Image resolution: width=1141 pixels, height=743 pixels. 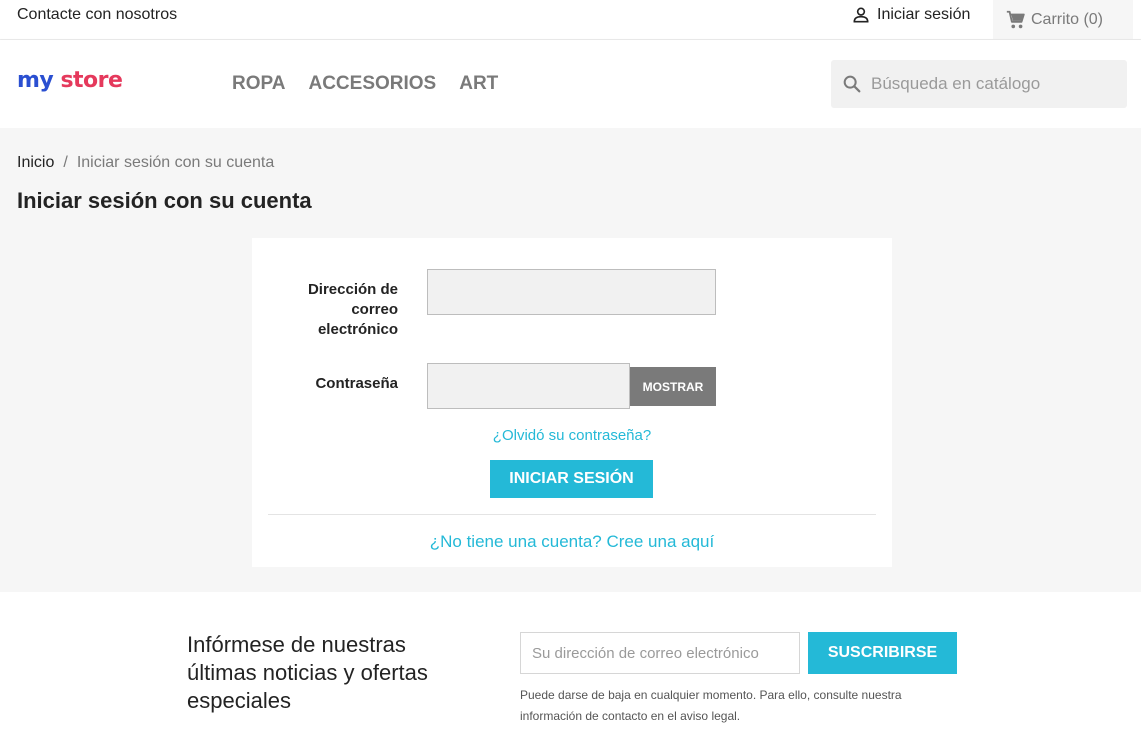 I want to click on nav-item-art: ART, so click(x=478, y=84).